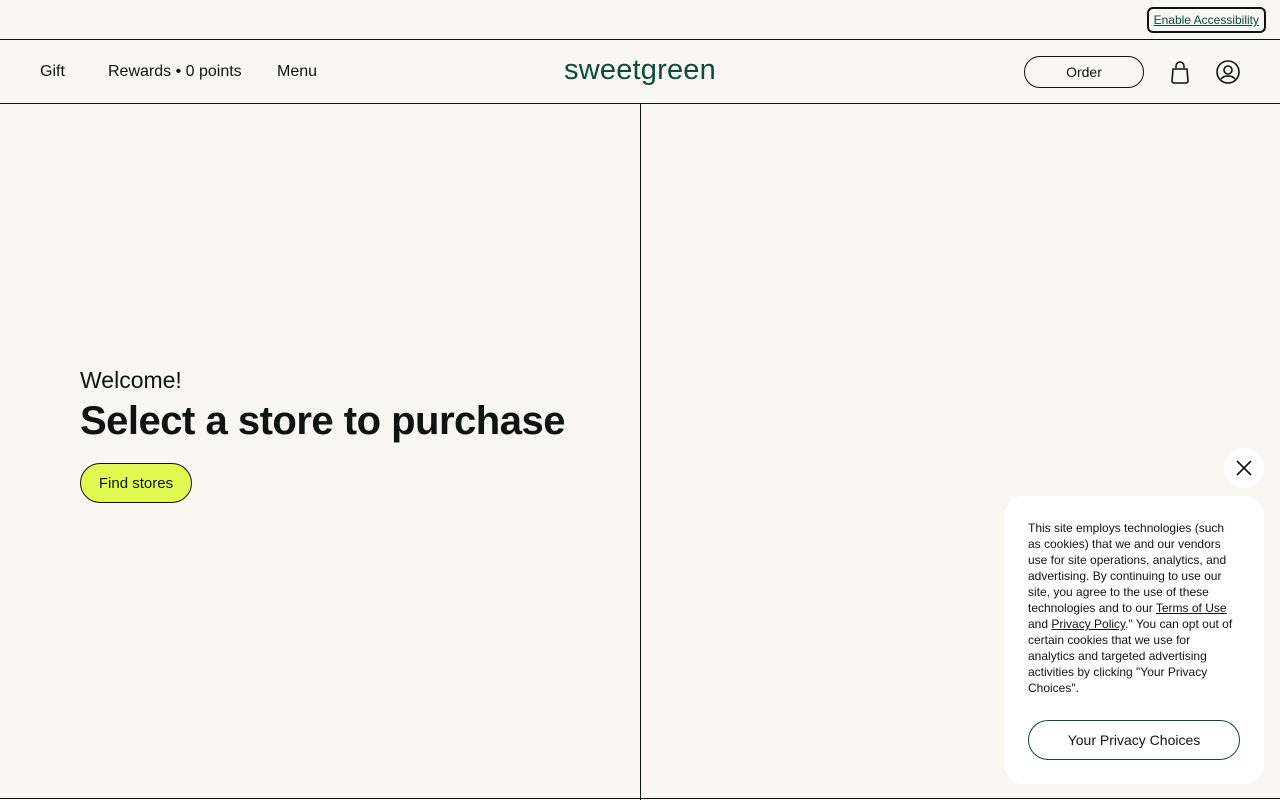 The image size is (1280, 800). Describe the element at coordinates (1088, 624) in the screenshot. I see `privacy-policy-link: Privacy Policy` at that location.